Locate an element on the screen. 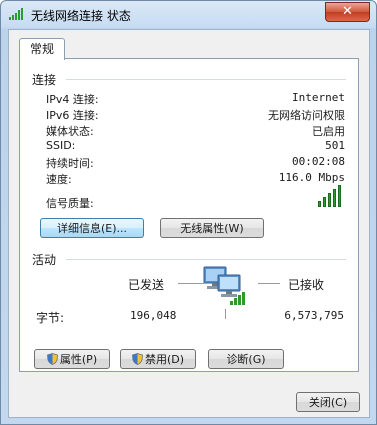 The height and width of the screenshot is (425, 377). activity-section-title: 活动 is located at coordinates (44, 260).